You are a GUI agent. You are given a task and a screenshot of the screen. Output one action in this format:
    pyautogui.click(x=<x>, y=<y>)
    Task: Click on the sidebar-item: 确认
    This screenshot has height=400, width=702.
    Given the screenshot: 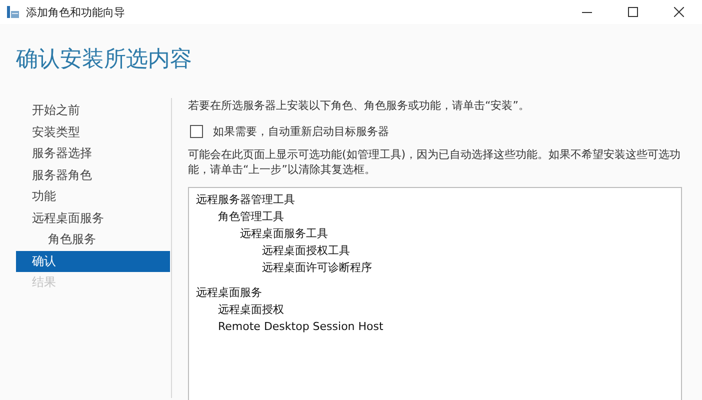 What is the action you would take?
    pyautogui.click(x=93, y=261)
    